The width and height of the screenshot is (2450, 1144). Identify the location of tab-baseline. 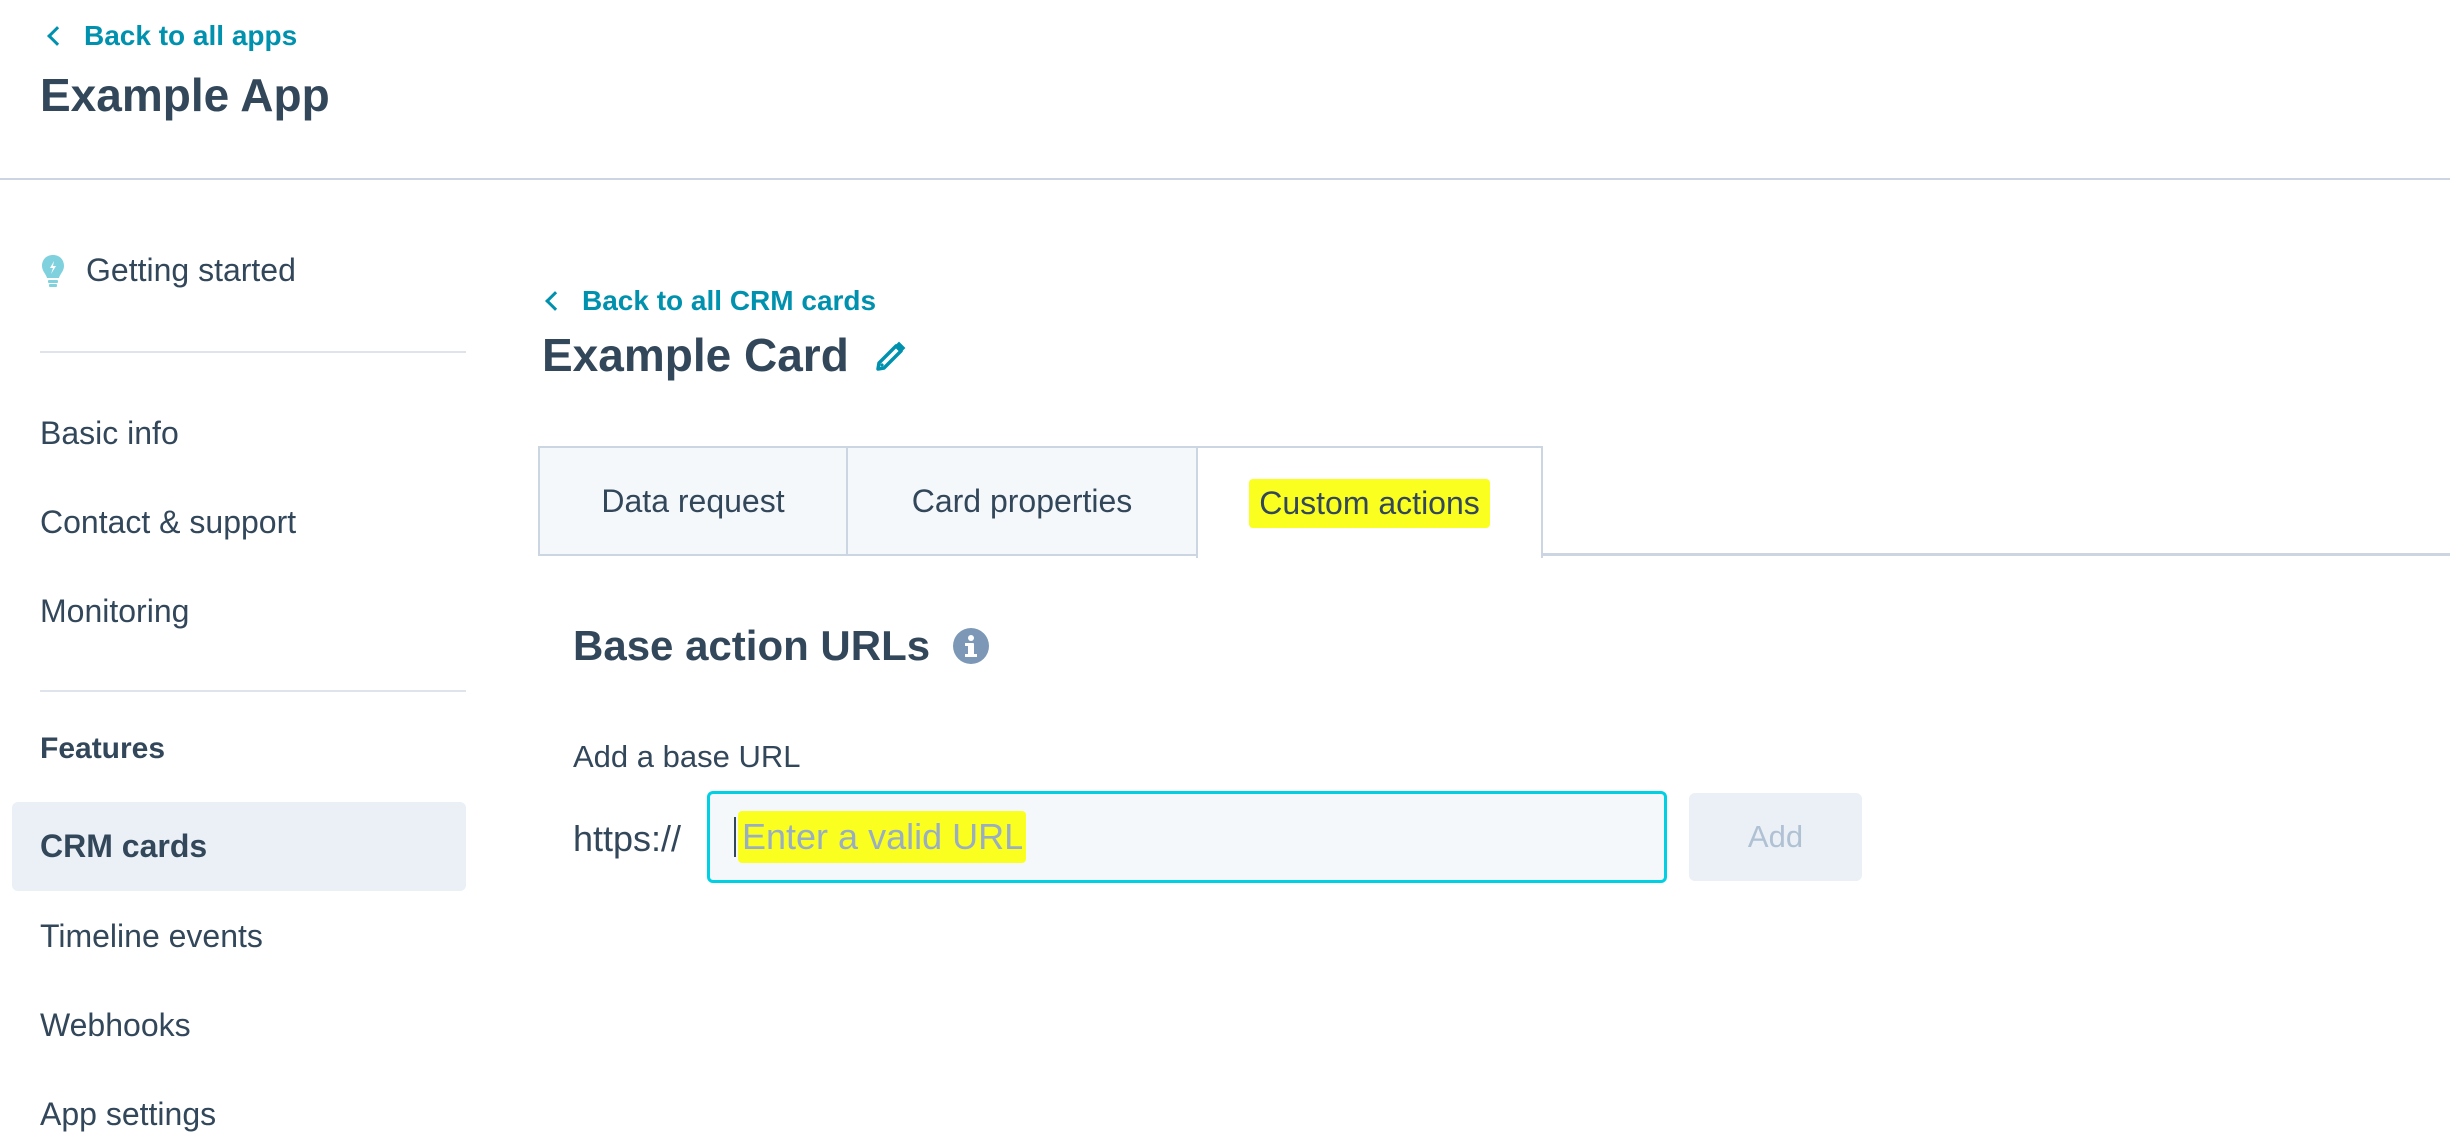
(1995, 554).